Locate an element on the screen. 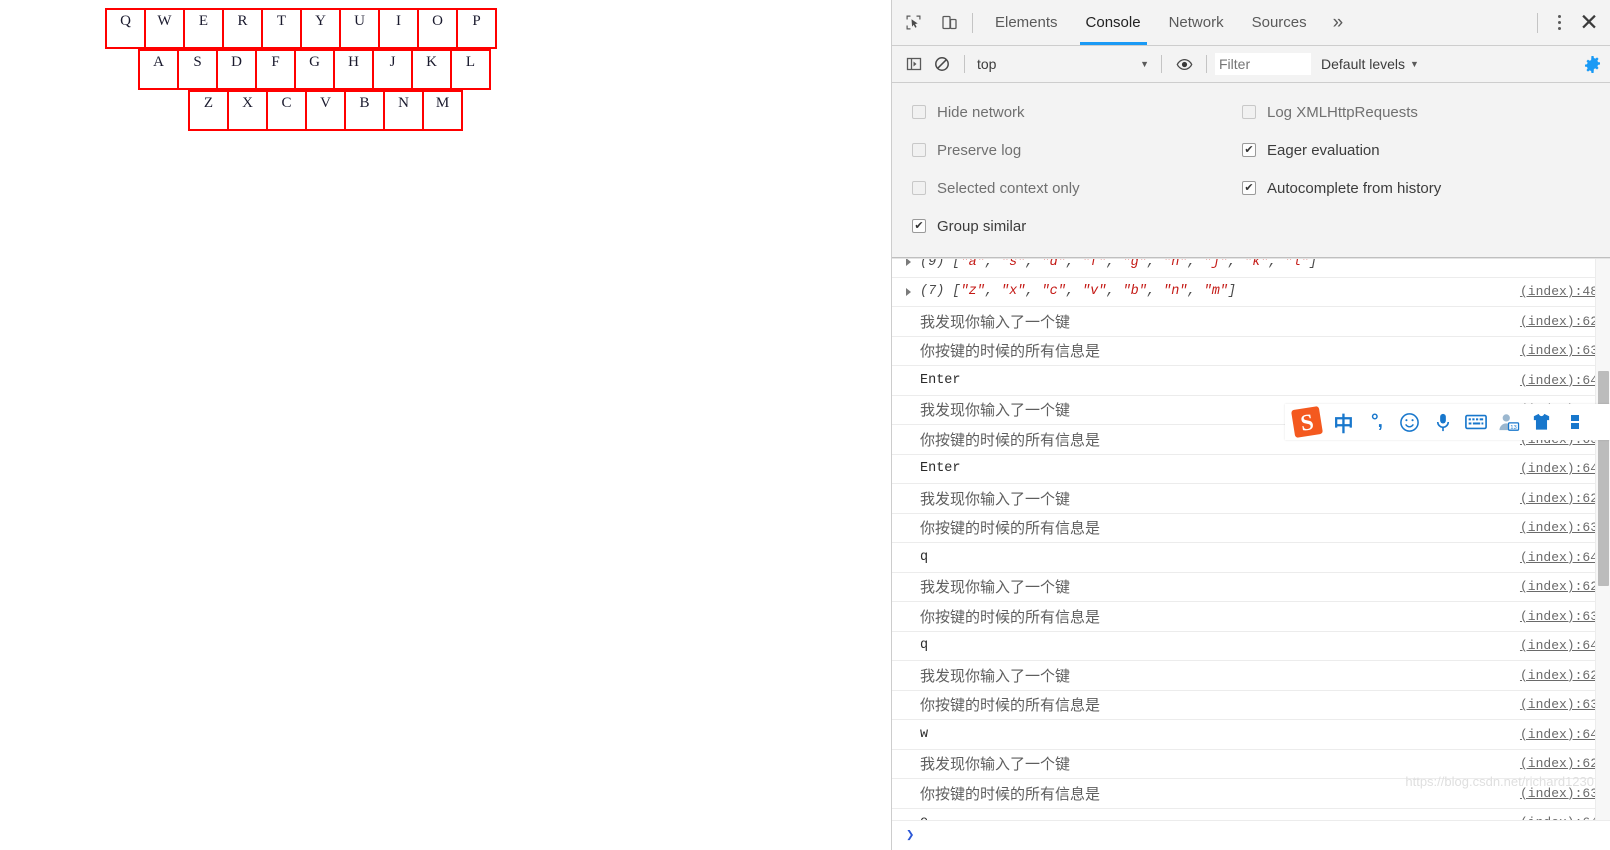 The width and height of the screenshot is (1610, 850). console-sidebar-icon is located at coordinates (914, 64).